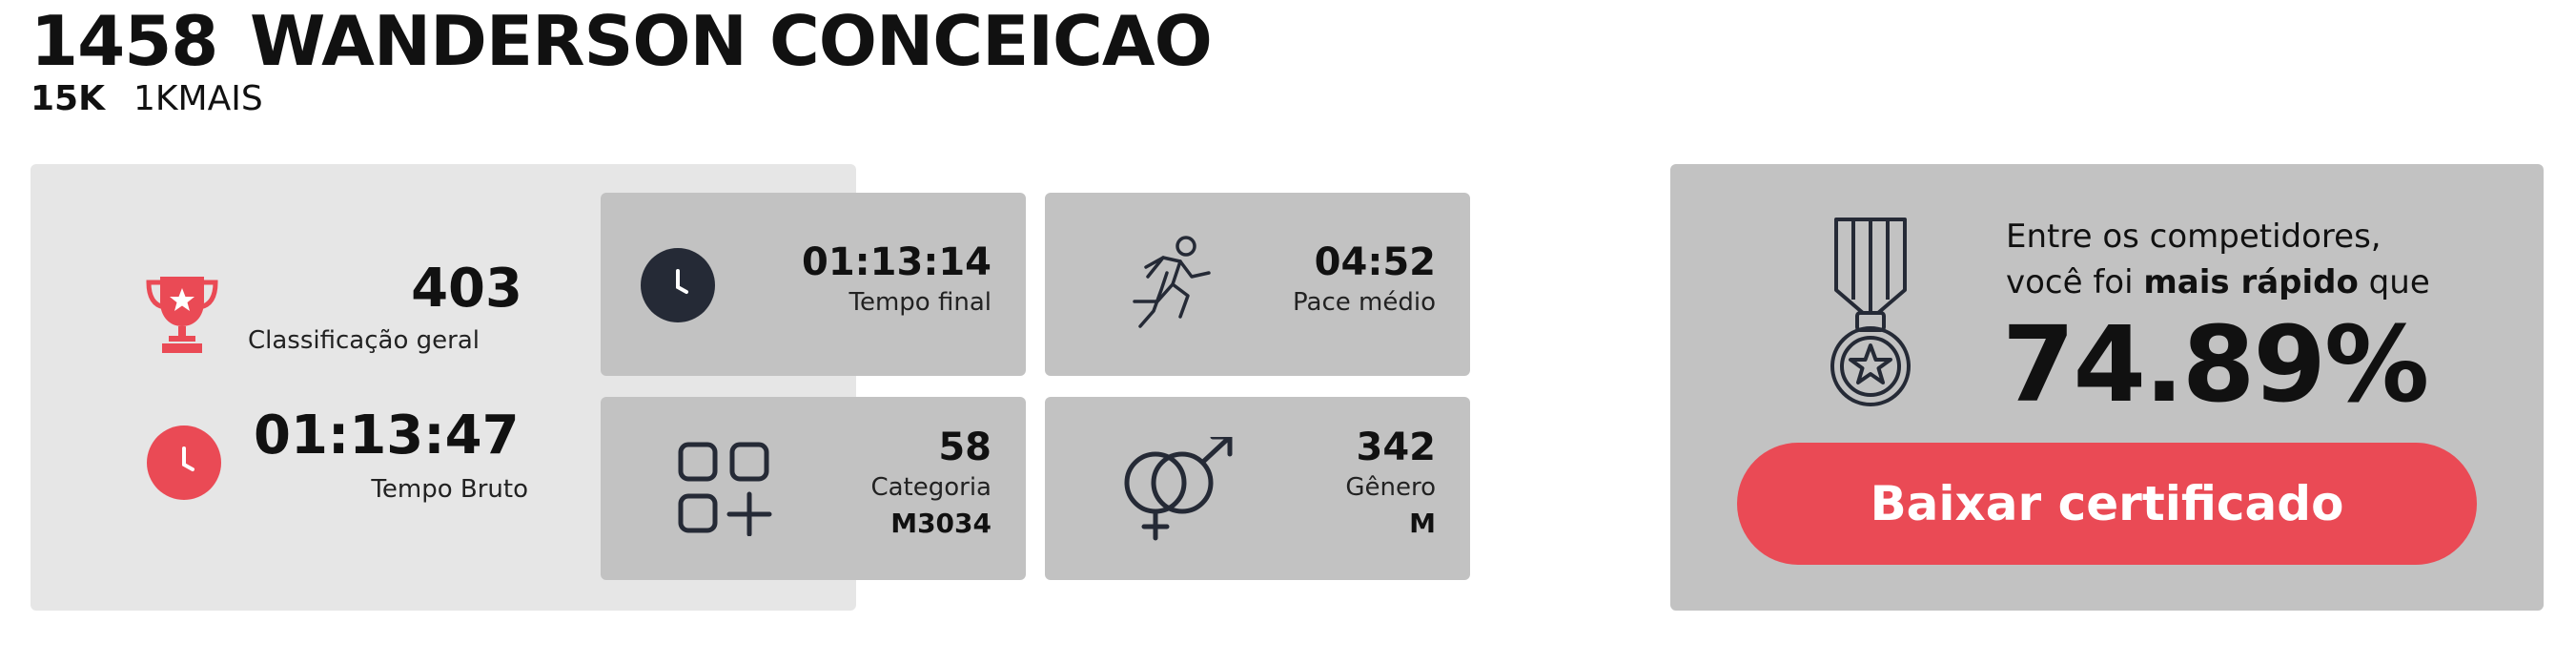  I want to click on gender-icon, so click(1178, 490).